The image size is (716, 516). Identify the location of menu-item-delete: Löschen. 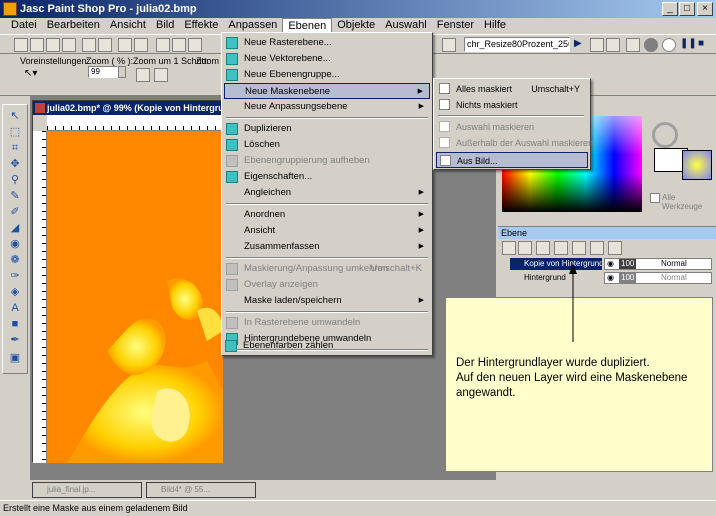
(327, 145).